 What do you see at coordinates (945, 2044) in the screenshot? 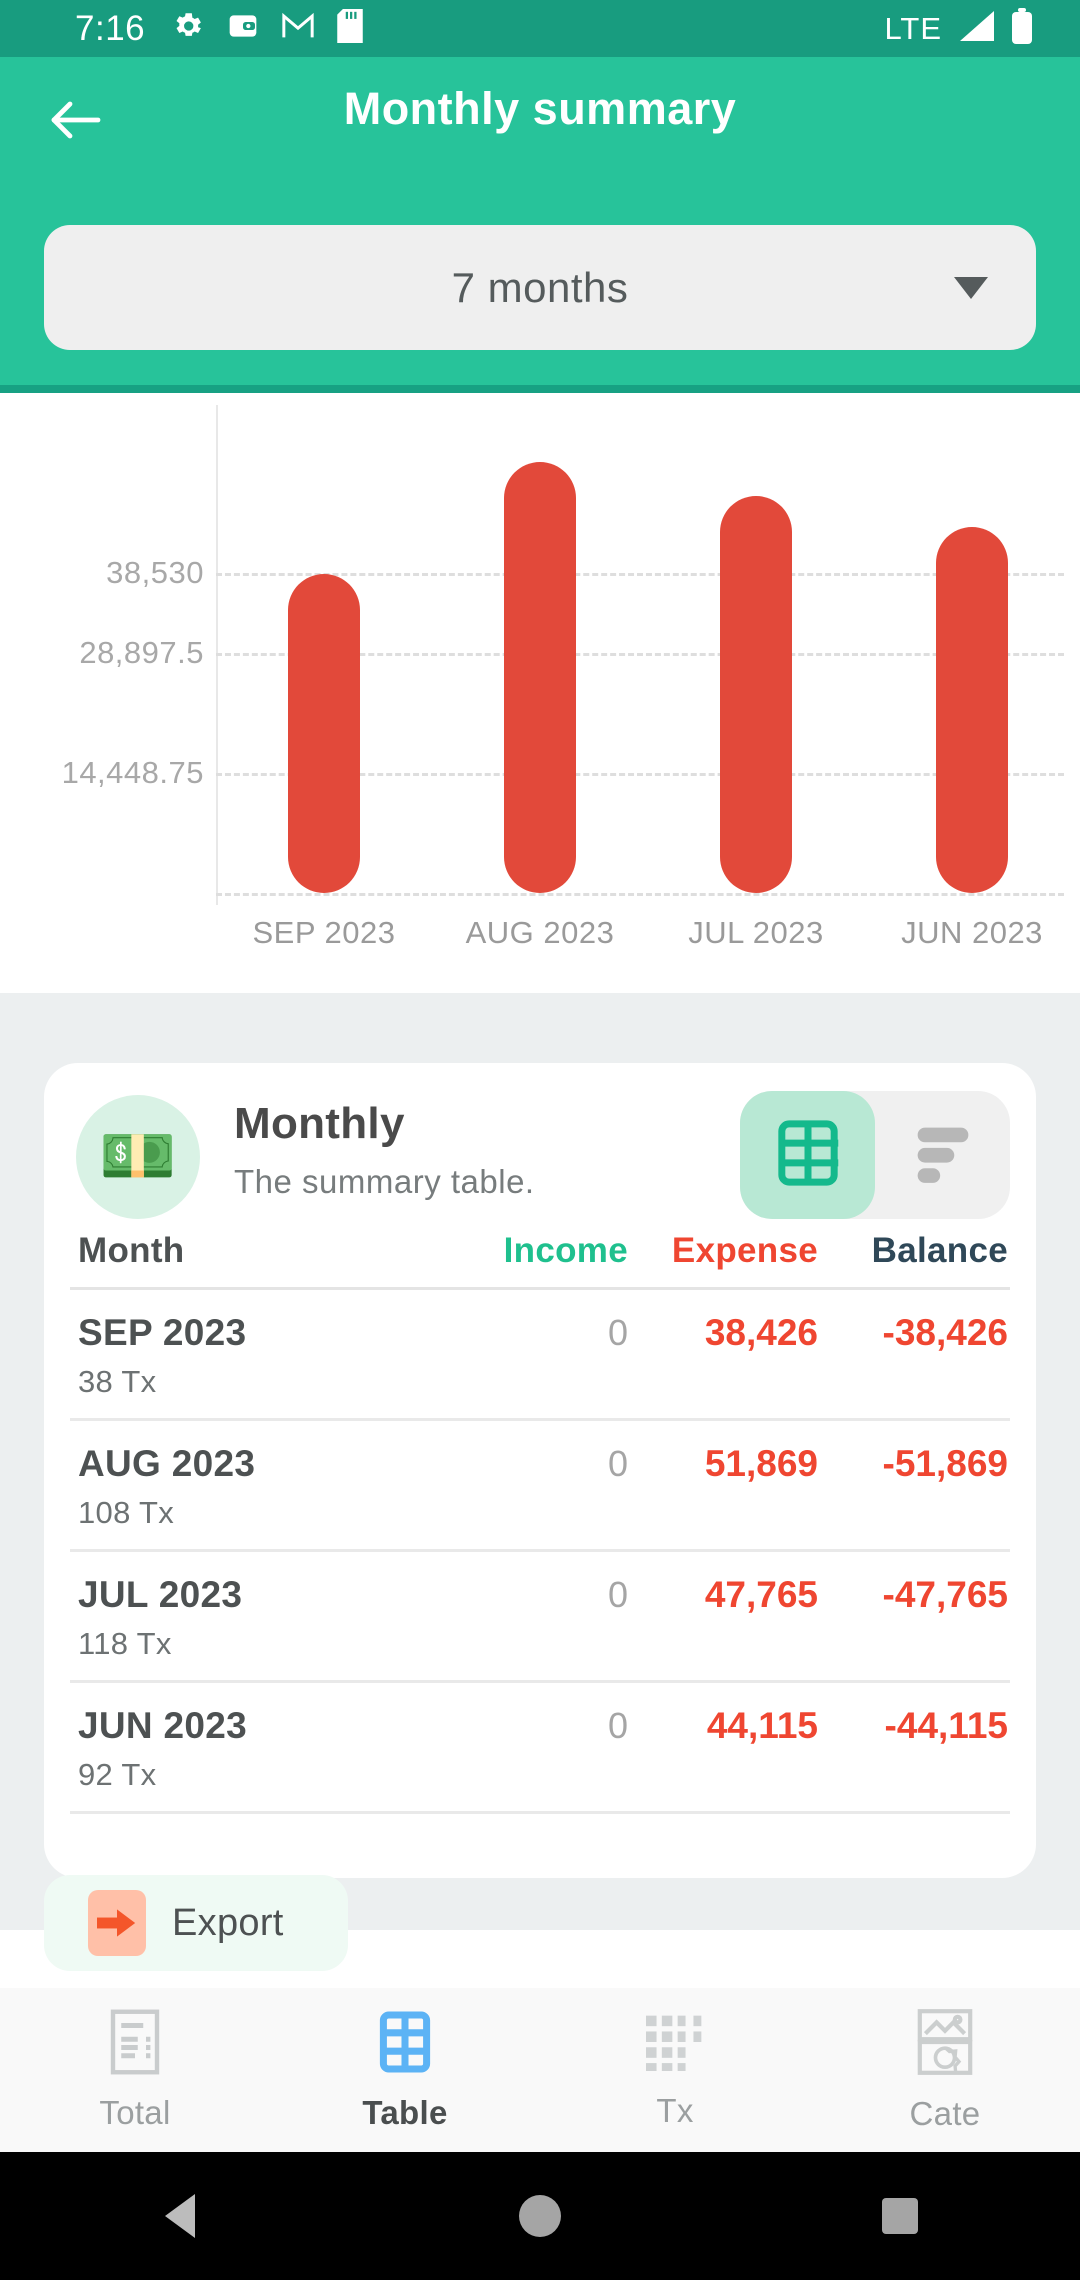
I see `category-image-icon` at bounding box center [945, 2044].